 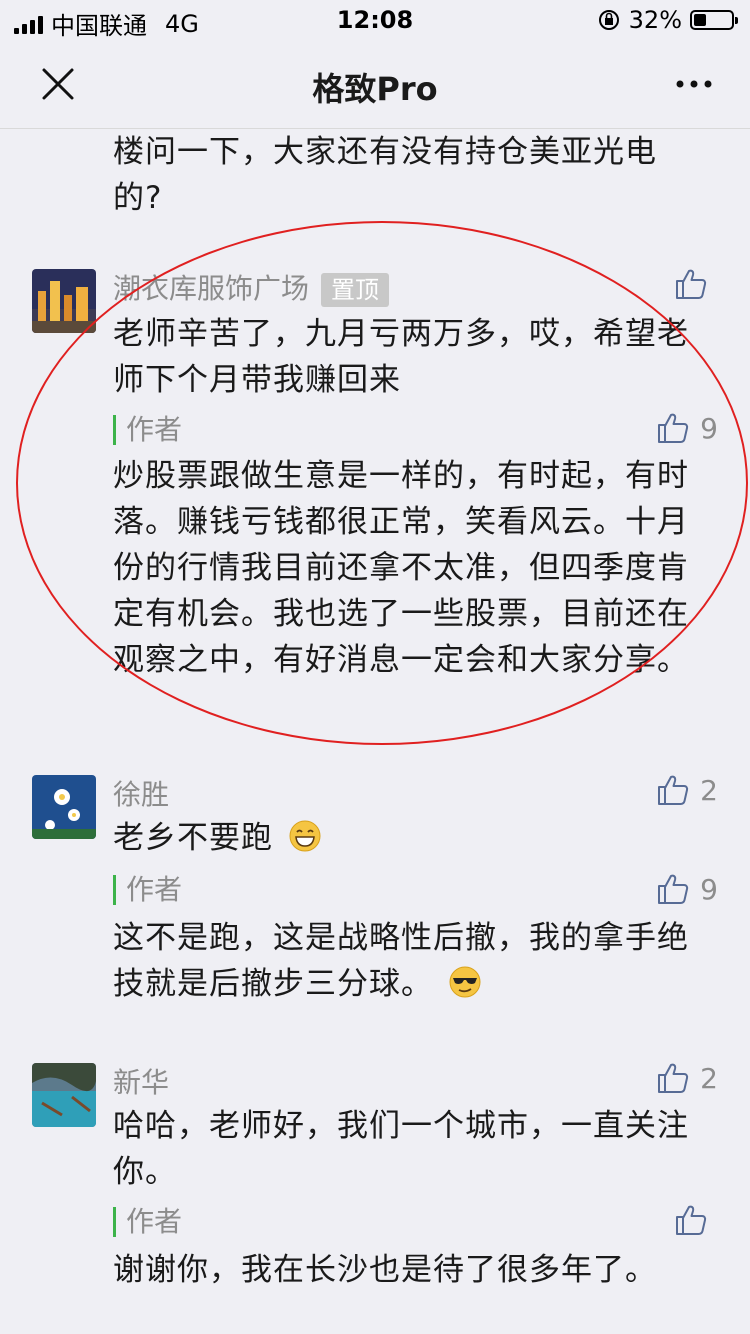 I want to click on more-icon, so click(x=694, y=84).